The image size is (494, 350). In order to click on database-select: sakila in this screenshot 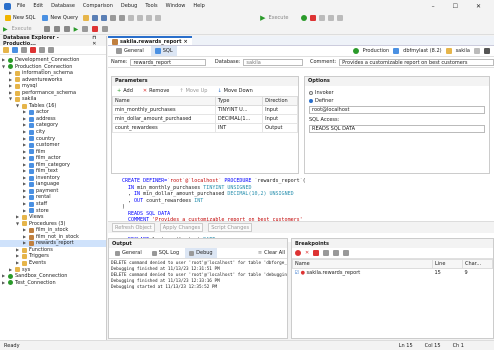, I will do `click(273, 62)`.